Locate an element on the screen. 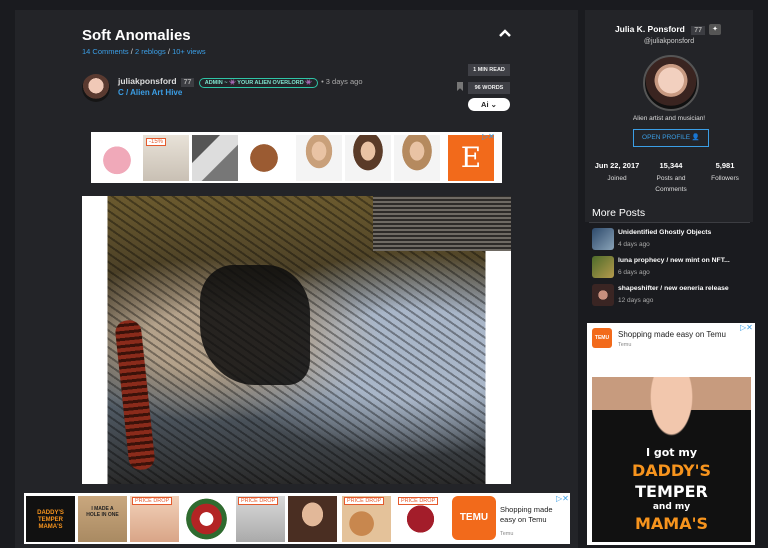 This screenshot has width=768, height=548. collapse-icon is located at coordinates (505, 33).